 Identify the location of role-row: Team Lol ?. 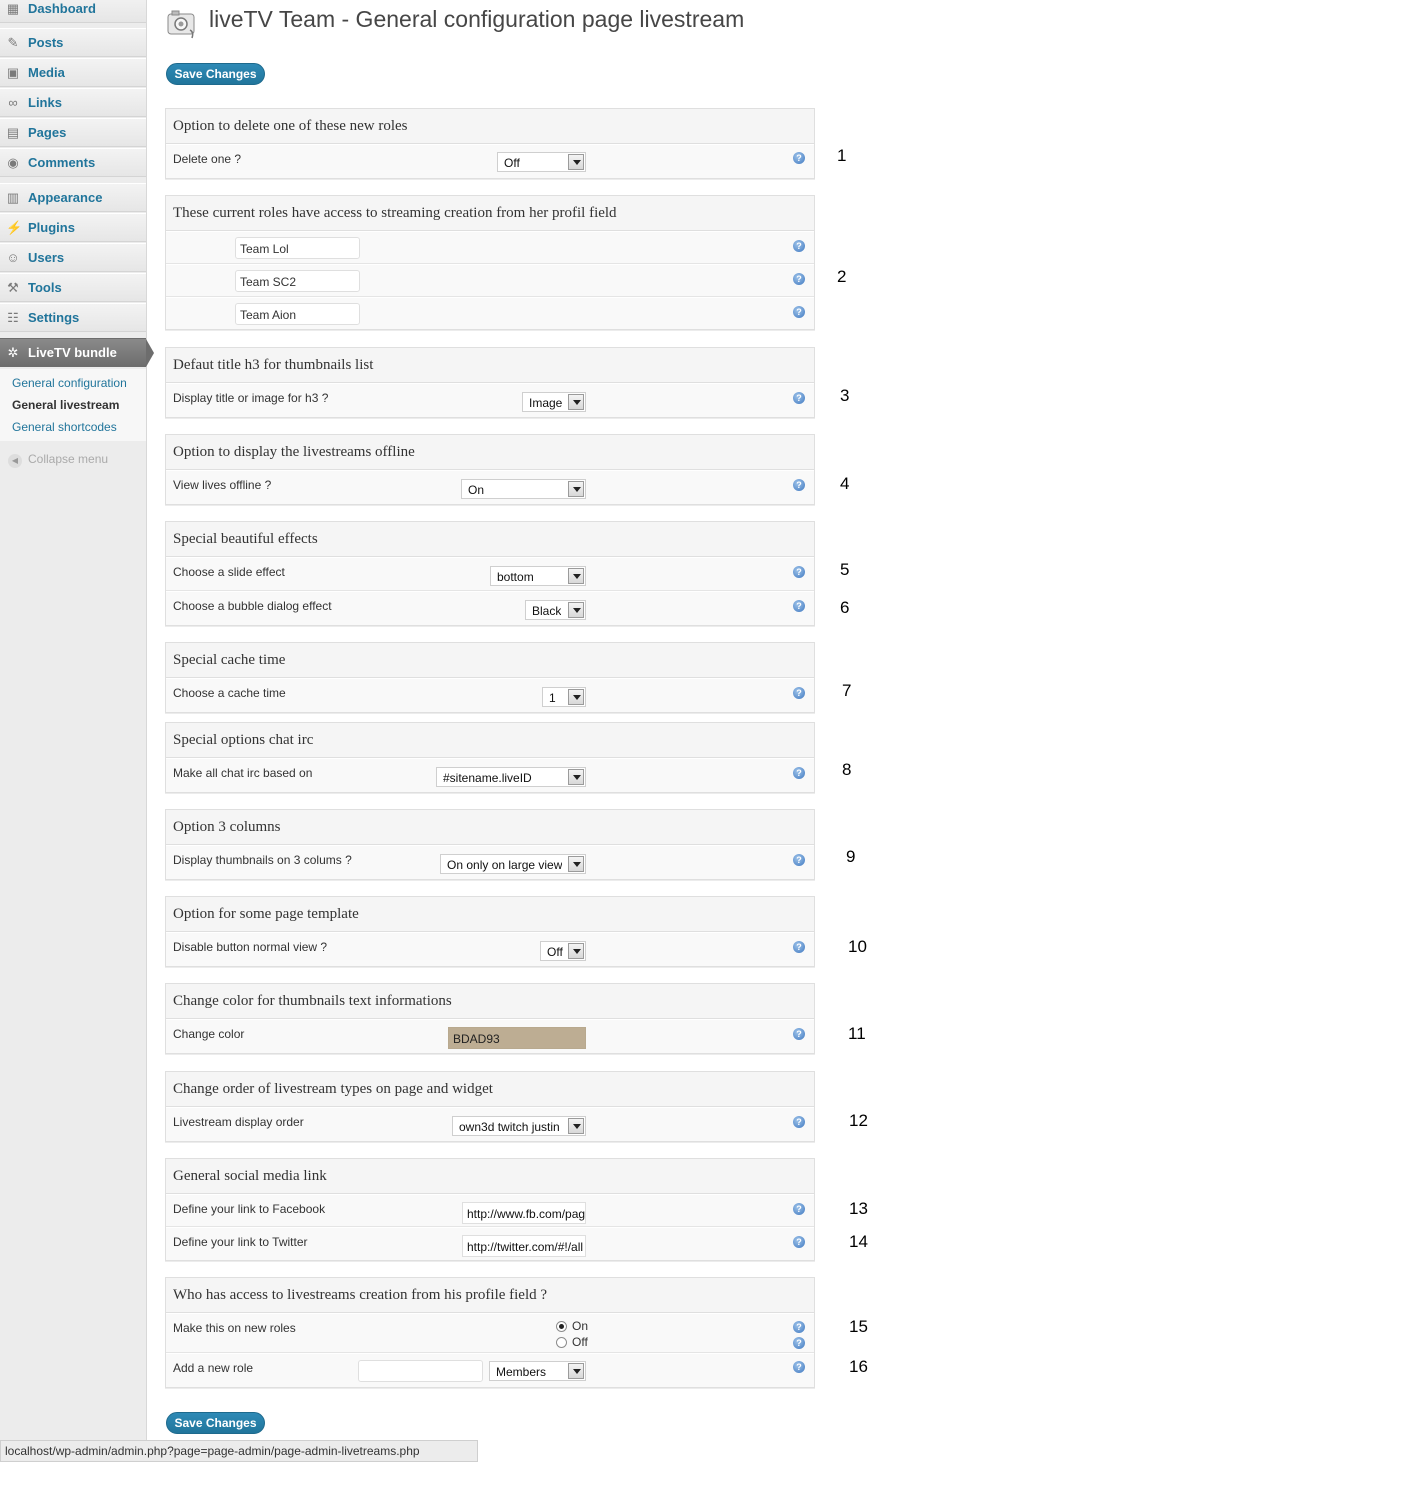
(490, 247).